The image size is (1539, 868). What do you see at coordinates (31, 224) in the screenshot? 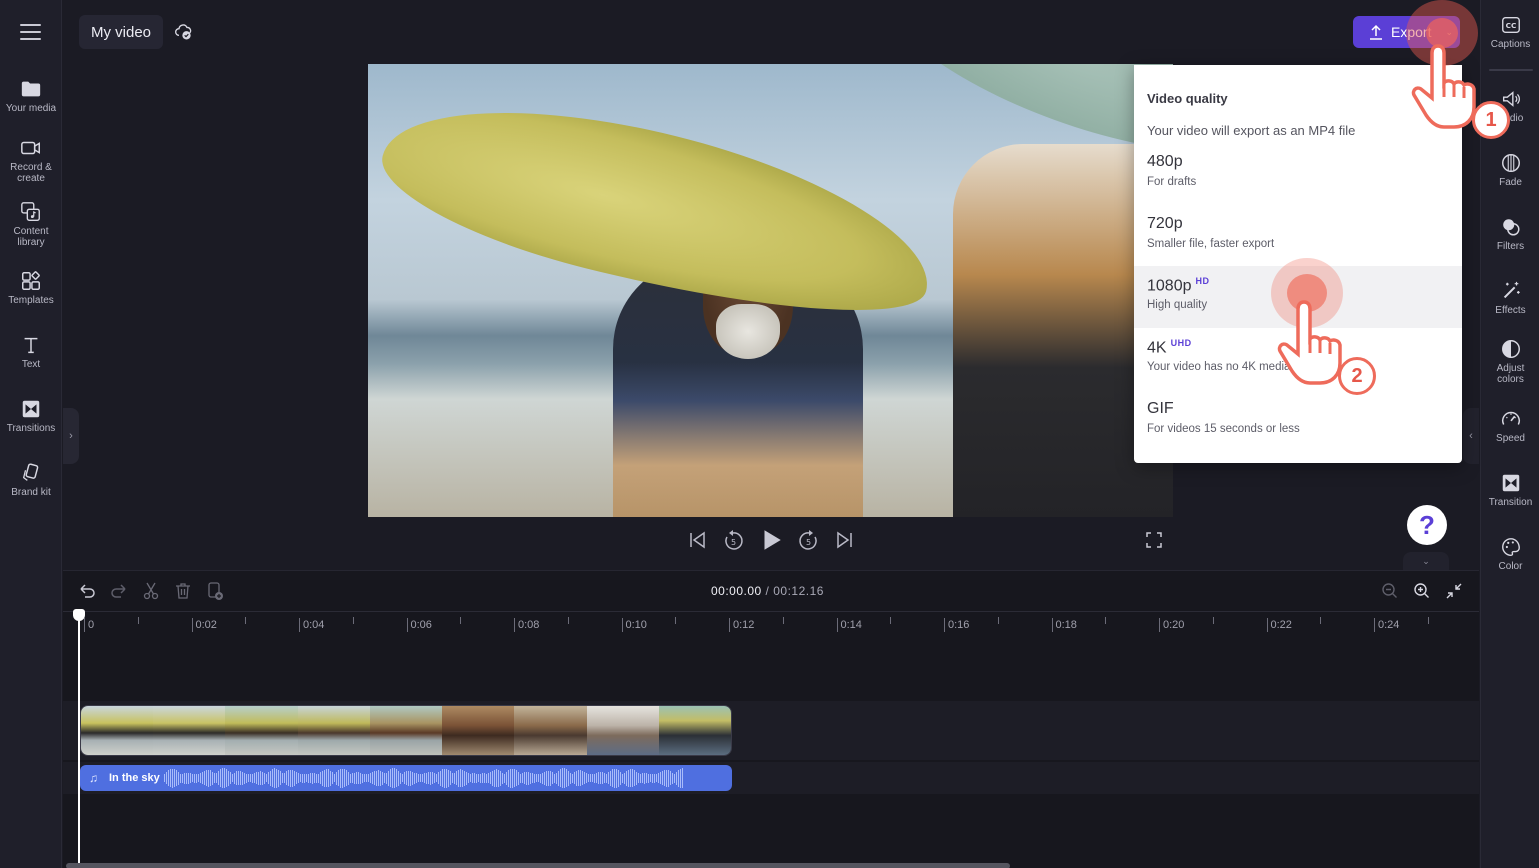
I see `sidebar-item-content-library: Content library` at bounding box center [31, 224].